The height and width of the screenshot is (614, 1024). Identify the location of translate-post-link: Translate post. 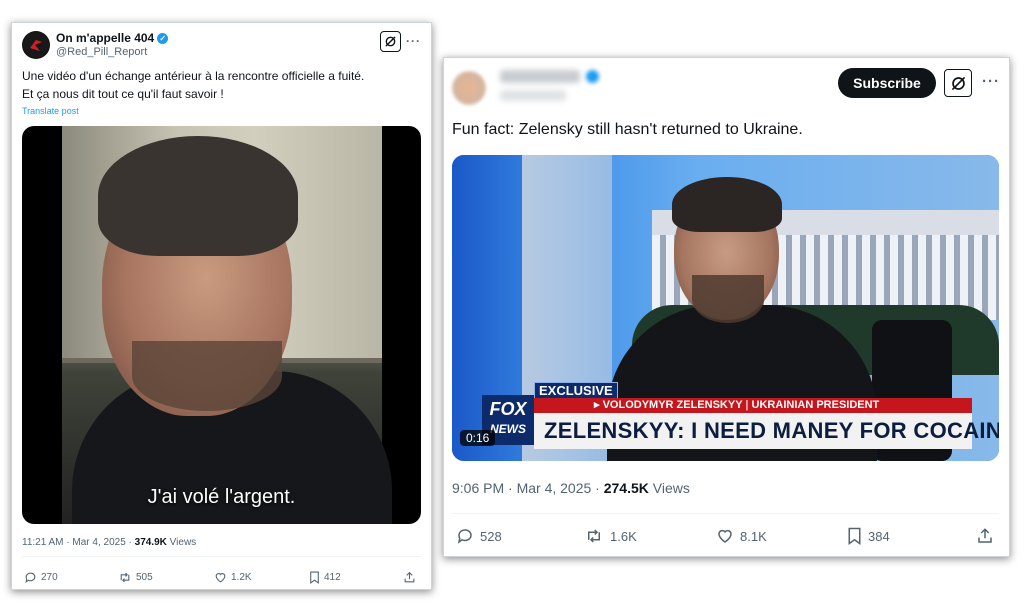
(50, 111).